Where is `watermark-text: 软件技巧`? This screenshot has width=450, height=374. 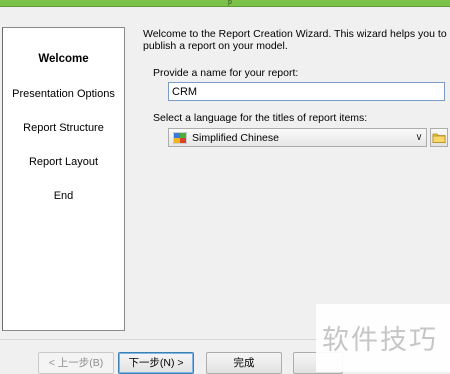
watermark-text: 软件技巧 is located at coordinates (380, 340).